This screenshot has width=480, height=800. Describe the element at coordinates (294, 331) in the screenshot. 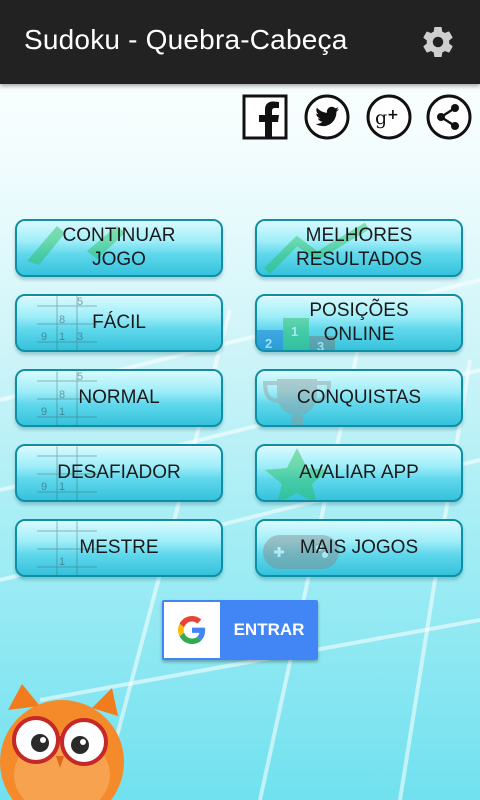

I see `podium-digit: 1` at that location.